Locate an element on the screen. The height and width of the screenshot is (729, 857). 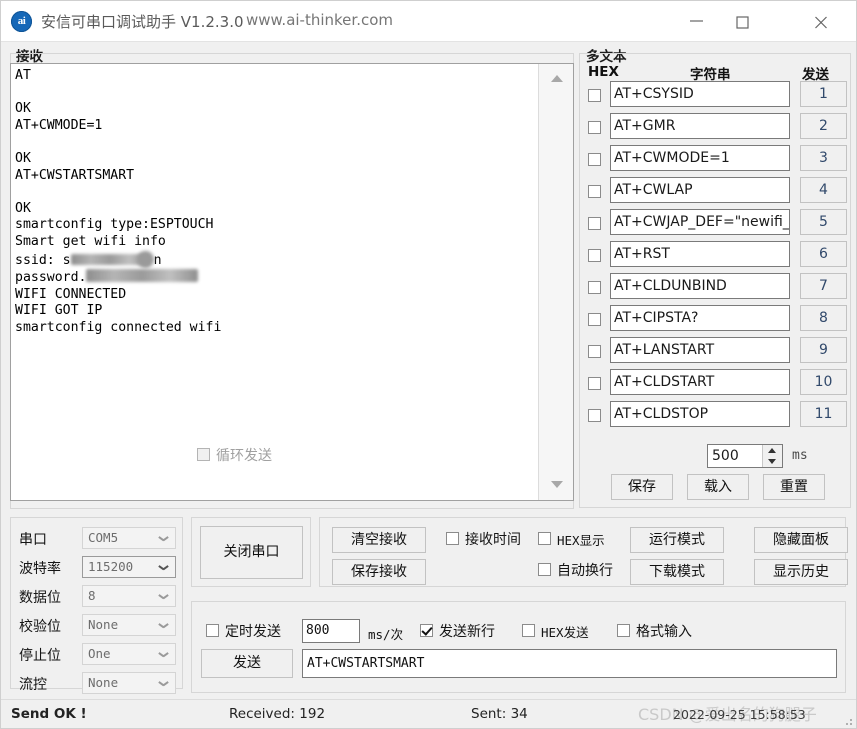
clear-receive-button: 清空接收 is located at coordinates (379, 540).